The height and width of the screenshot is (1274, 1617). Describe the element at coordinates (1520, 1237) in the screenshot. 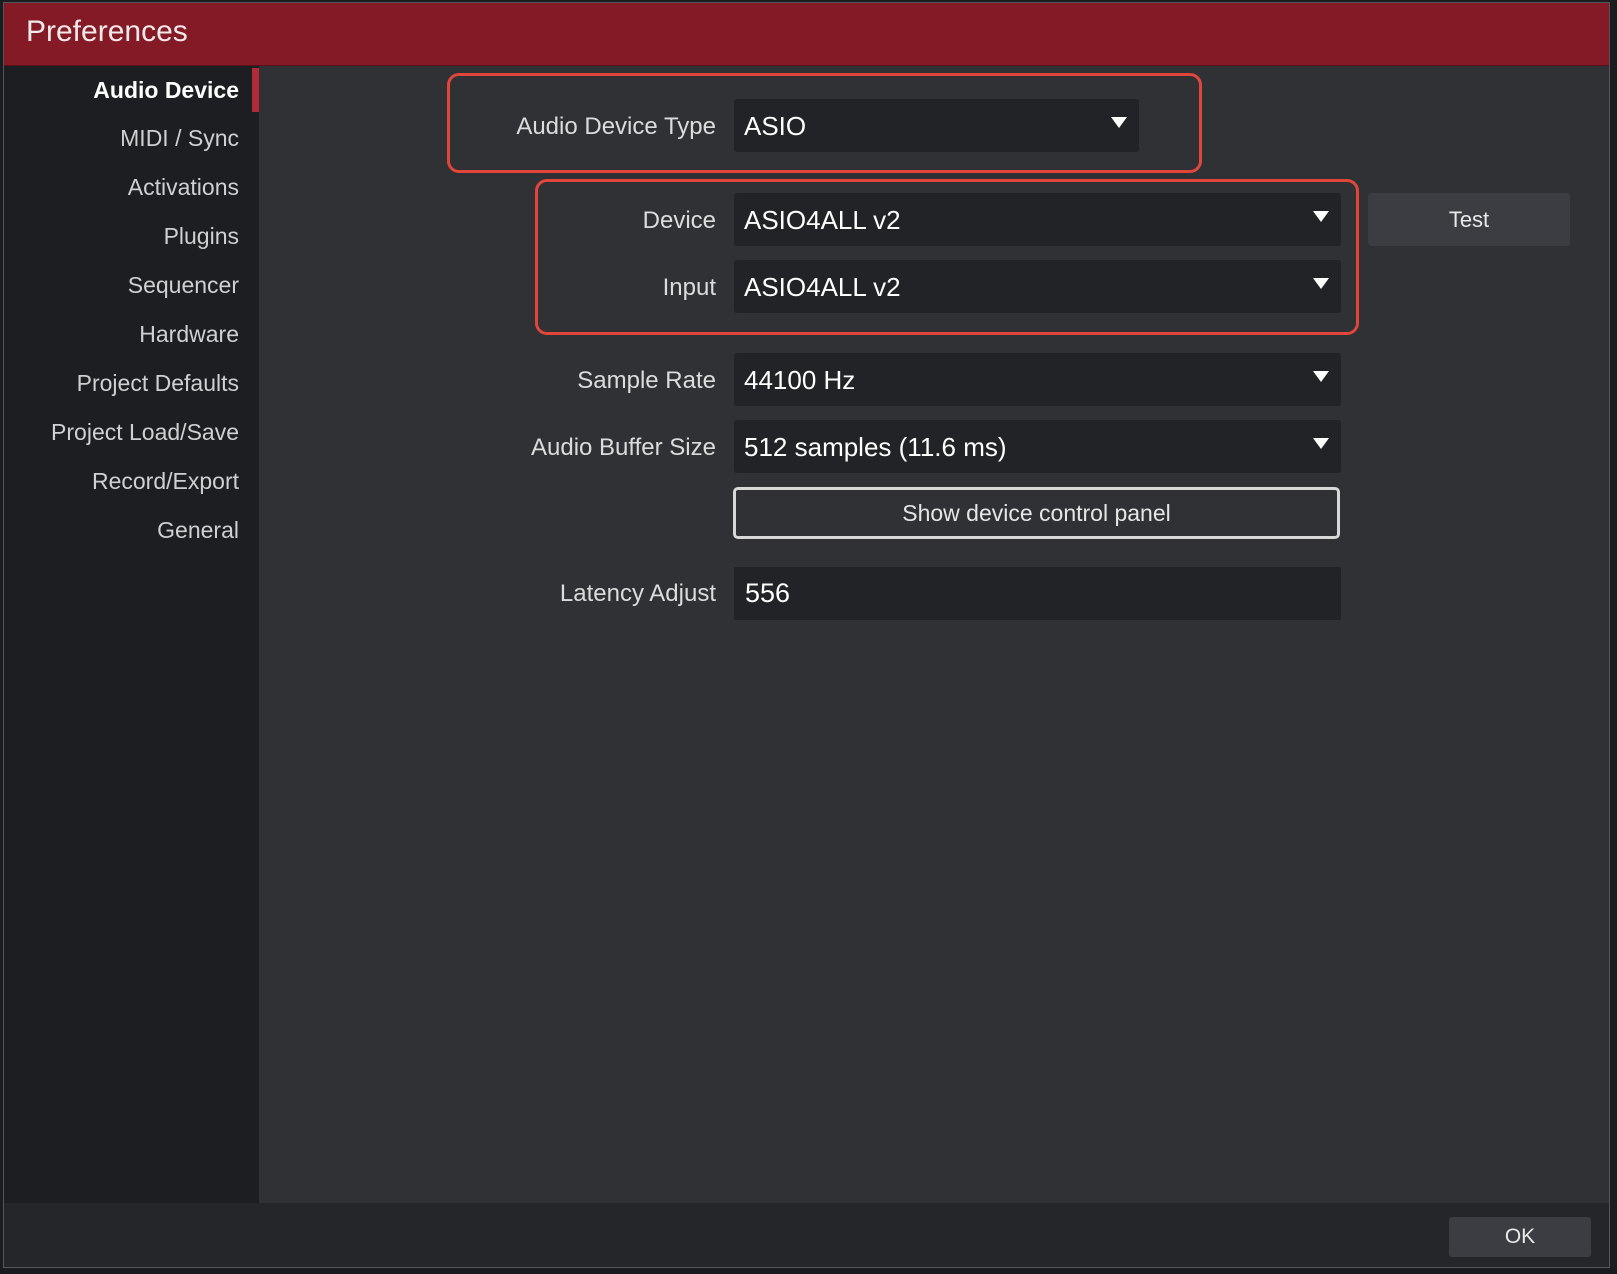

I see `ok-button: OK` at that location.